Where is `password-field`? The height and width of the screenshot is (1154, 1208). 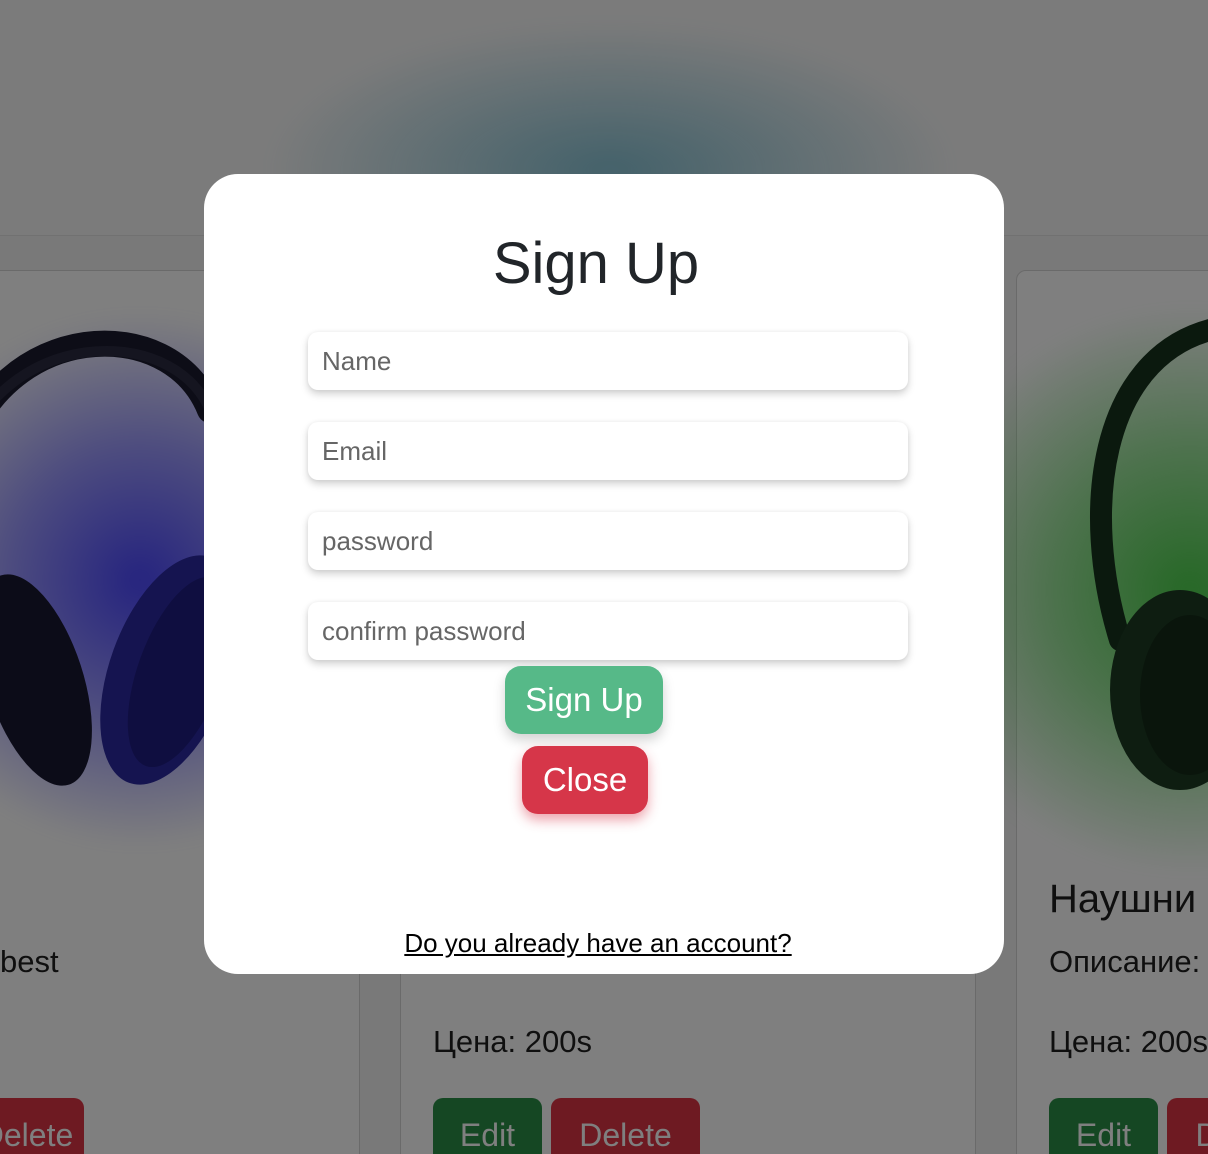
password-field is located at coordinates (608, 541).